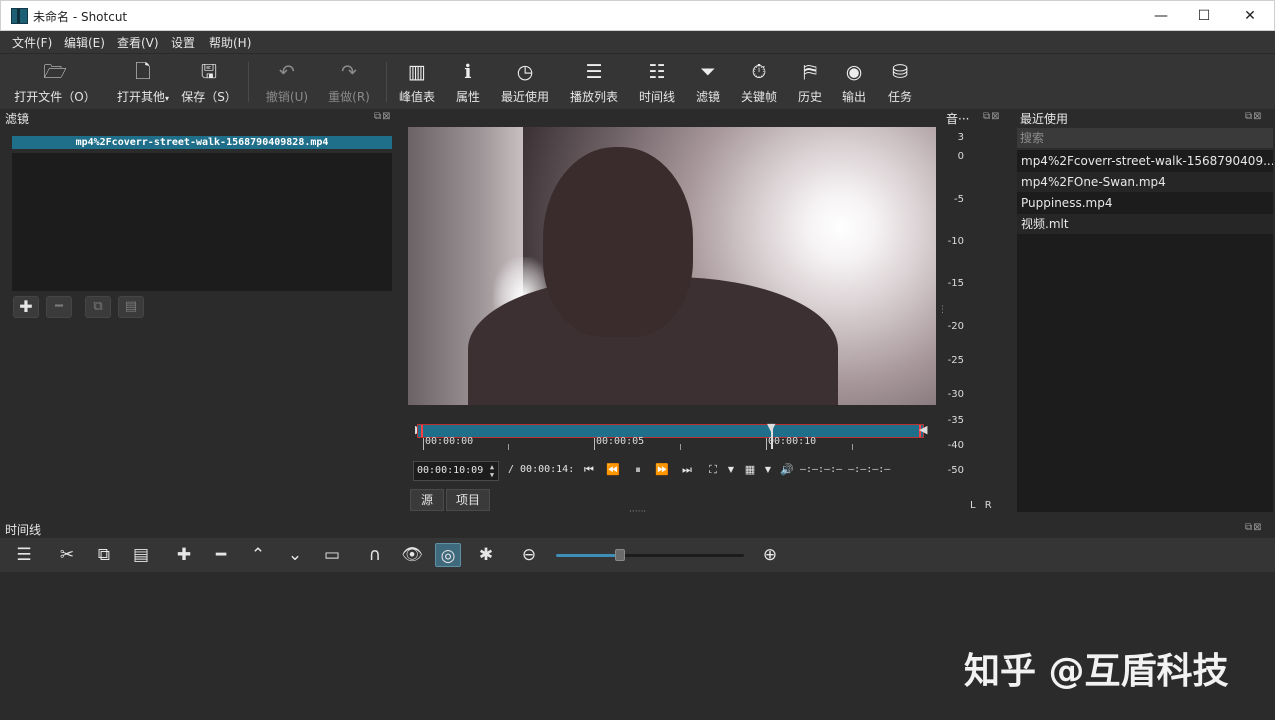 Image resolution: width=1275 pixels, height=720 pixels. Describe the element at coordinates (771, 428) in the screenshot. I see `playhead-triangle-icon: ▼` at that location.